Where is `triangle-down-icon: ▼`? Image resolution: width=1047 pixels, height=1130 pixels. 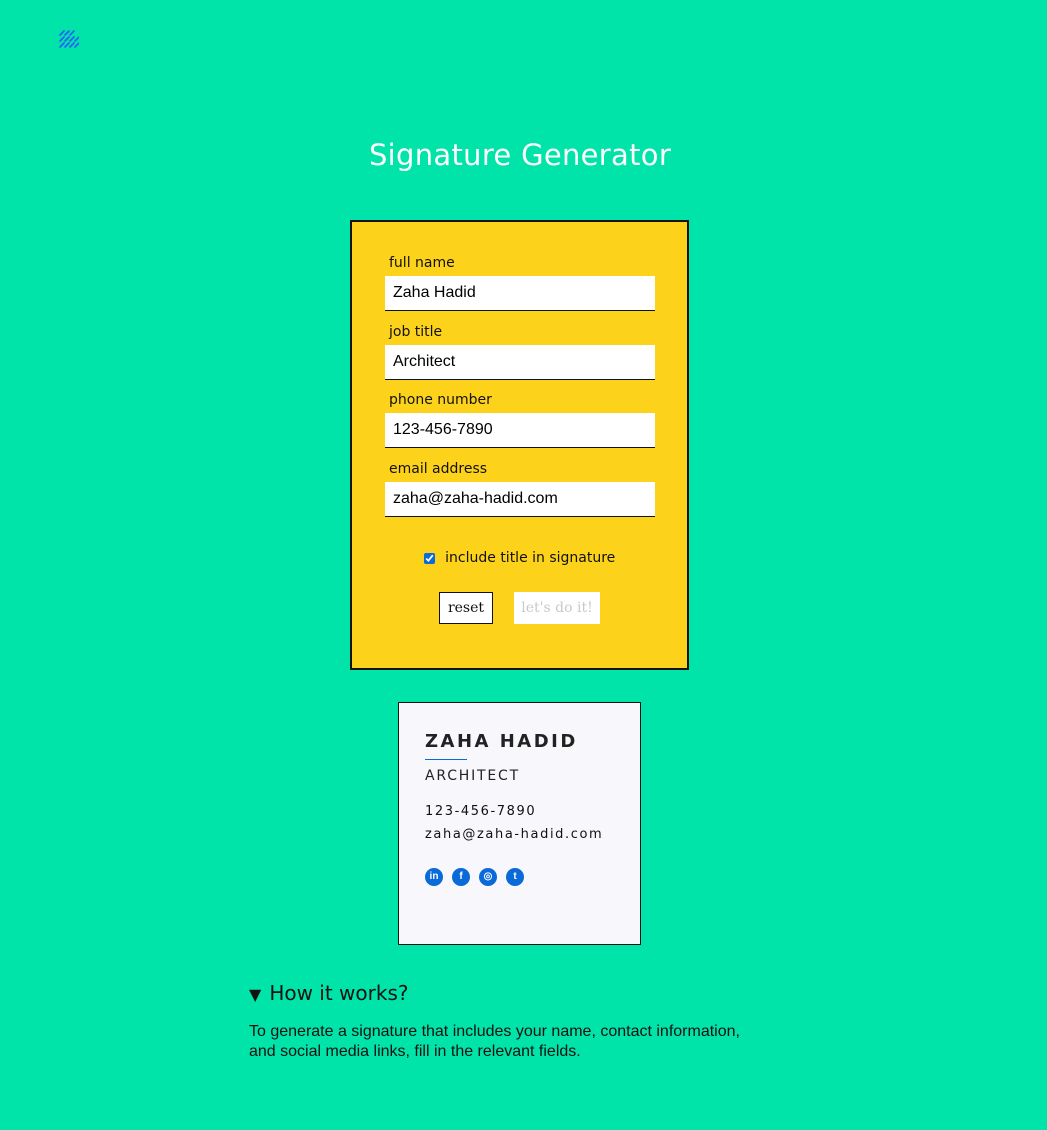 triangle-down-icon: ▼ is located at coordinates (255, 994).